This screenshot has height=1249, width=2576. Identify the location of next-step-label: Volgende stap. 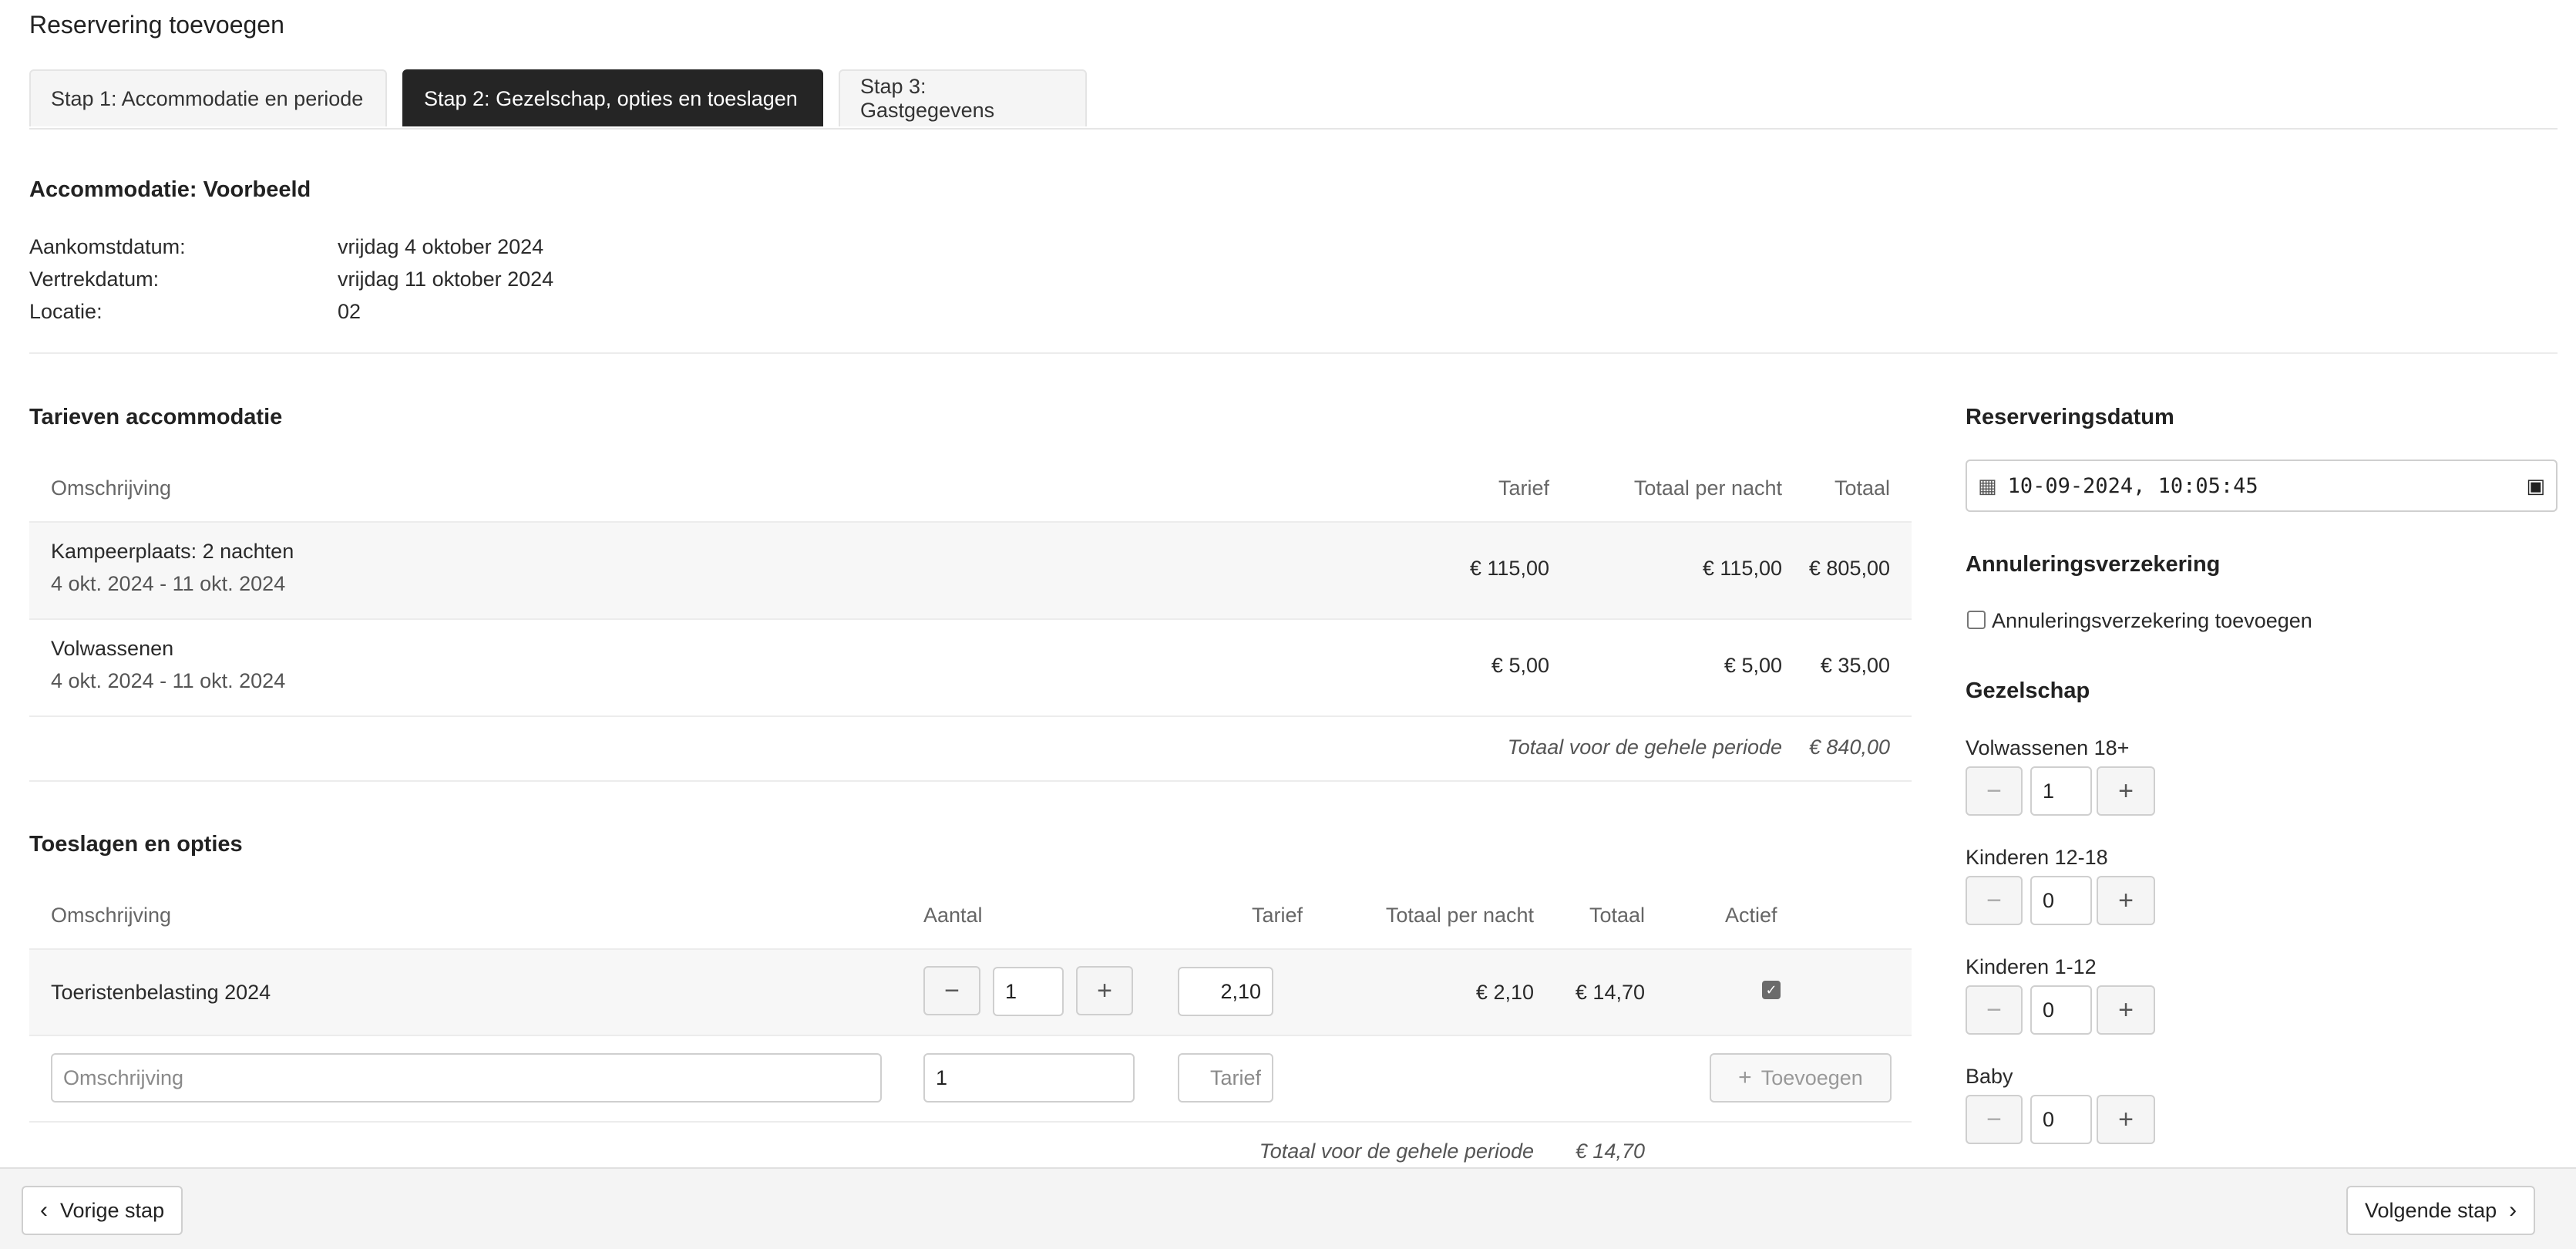
(2431, 1210).